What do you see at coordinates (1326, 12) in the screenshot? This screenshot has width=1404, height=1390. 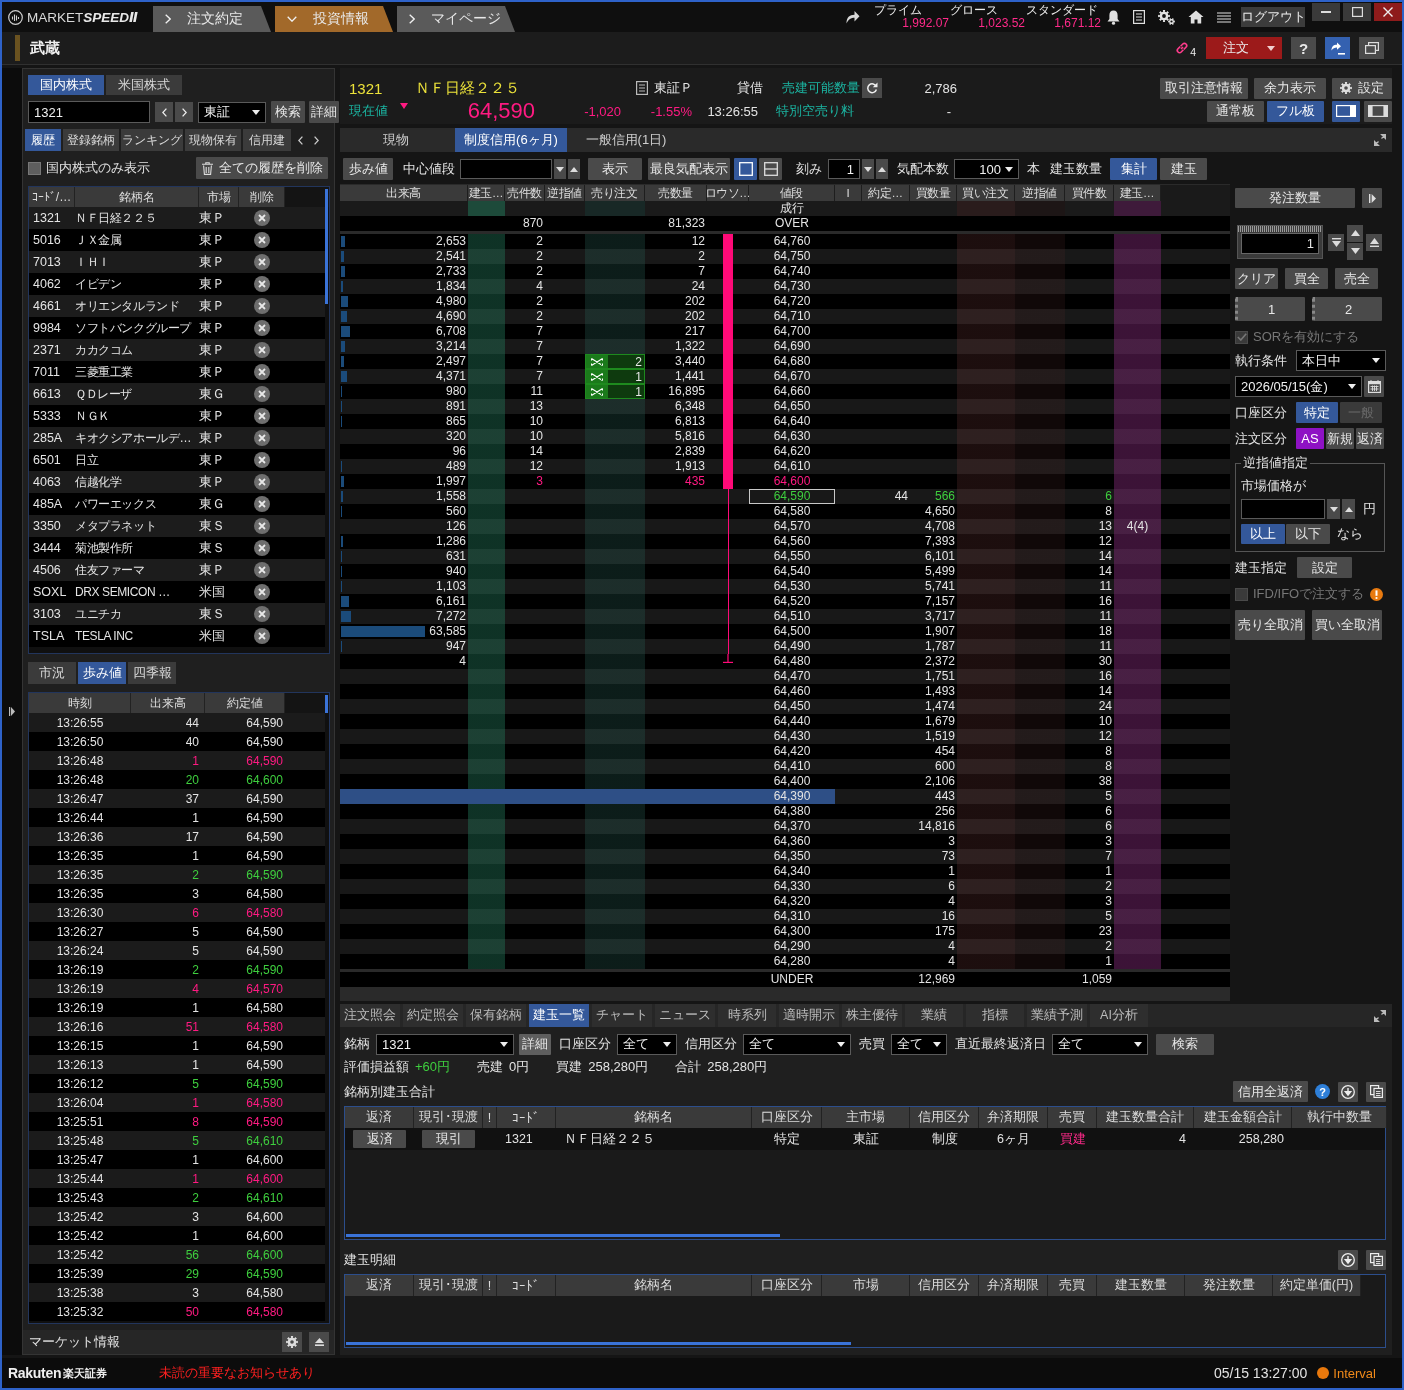 I see `minimize-button` at bounding box center [1326, 12].